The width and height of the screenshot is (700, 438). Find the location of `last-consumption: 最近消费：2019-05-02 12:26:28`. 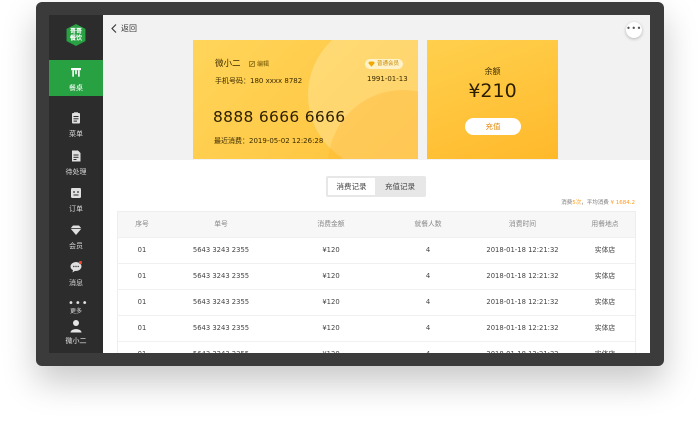

last-consumption: 最近消费：2019-05-02 12:26:28 is located at coordinates (269, 141).